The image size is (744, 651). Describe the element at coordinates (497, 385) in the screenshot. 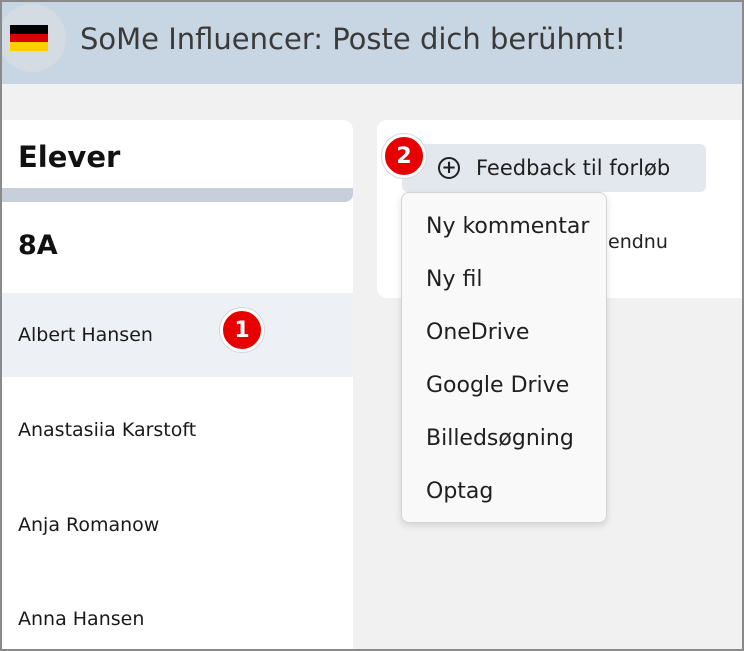

I see `menu-item-google-drive: Google Drive` at that location.